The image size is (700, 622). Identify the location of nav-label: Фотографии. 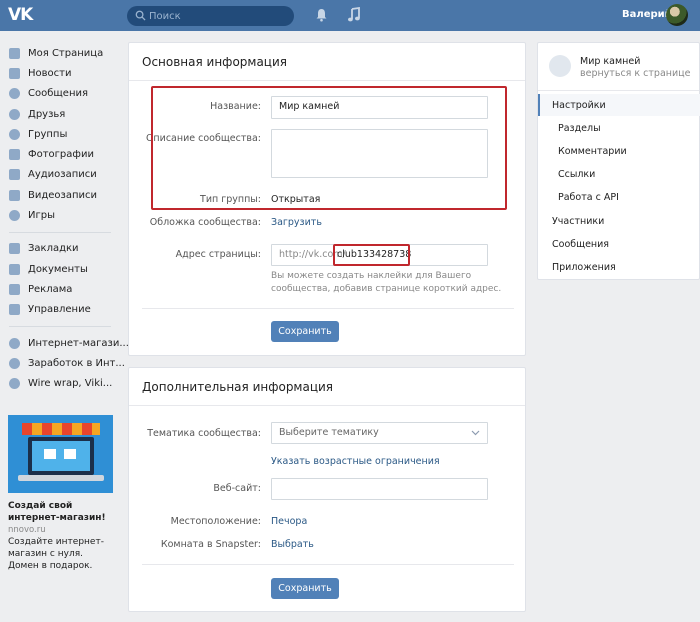
(61, 155).